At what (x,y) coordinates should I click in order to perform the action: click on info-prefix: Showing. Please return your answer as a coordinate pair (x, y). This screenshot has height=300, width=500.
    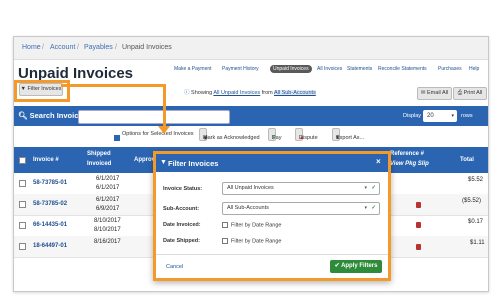
    Looking at the image, I should click on (202, 93).